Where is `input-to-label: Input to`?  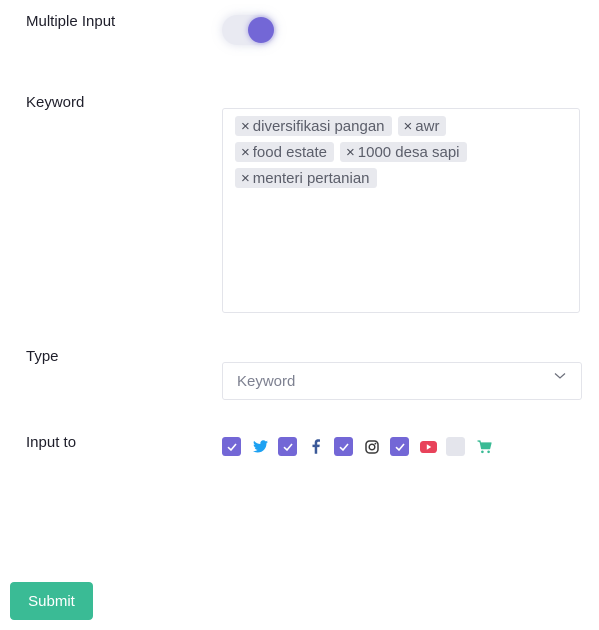 input-to-label: Input to is located at coordinates (51, 442).